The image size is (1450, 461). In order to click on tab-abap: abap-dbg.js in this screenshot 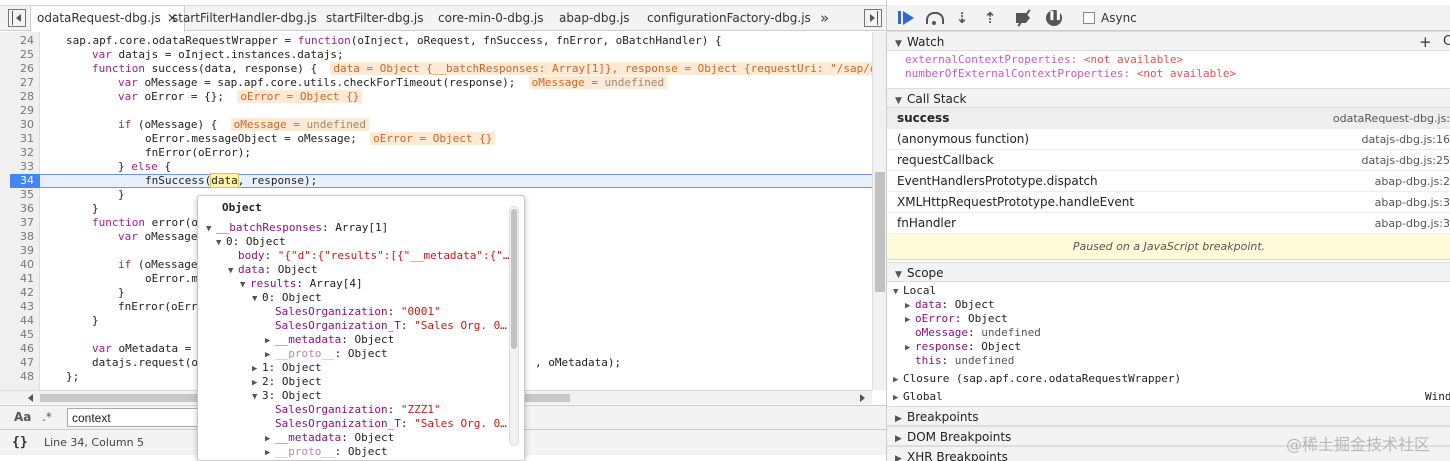, I will do `click(594, 18)`.